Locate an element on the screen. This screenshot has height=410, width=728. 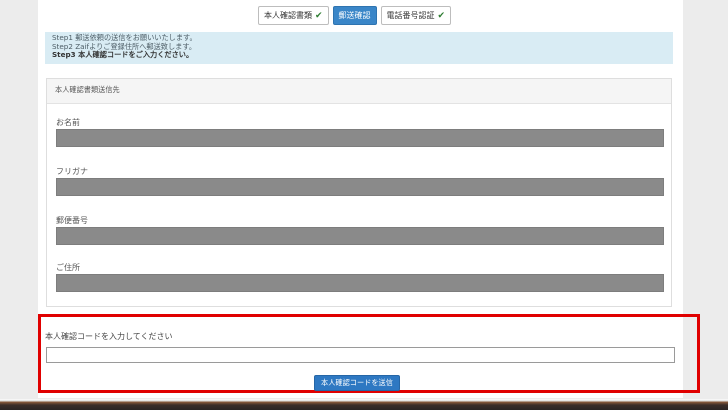
tab-identity-documents: 本人確認書類 ✔ is located at coordinates (293, 15).